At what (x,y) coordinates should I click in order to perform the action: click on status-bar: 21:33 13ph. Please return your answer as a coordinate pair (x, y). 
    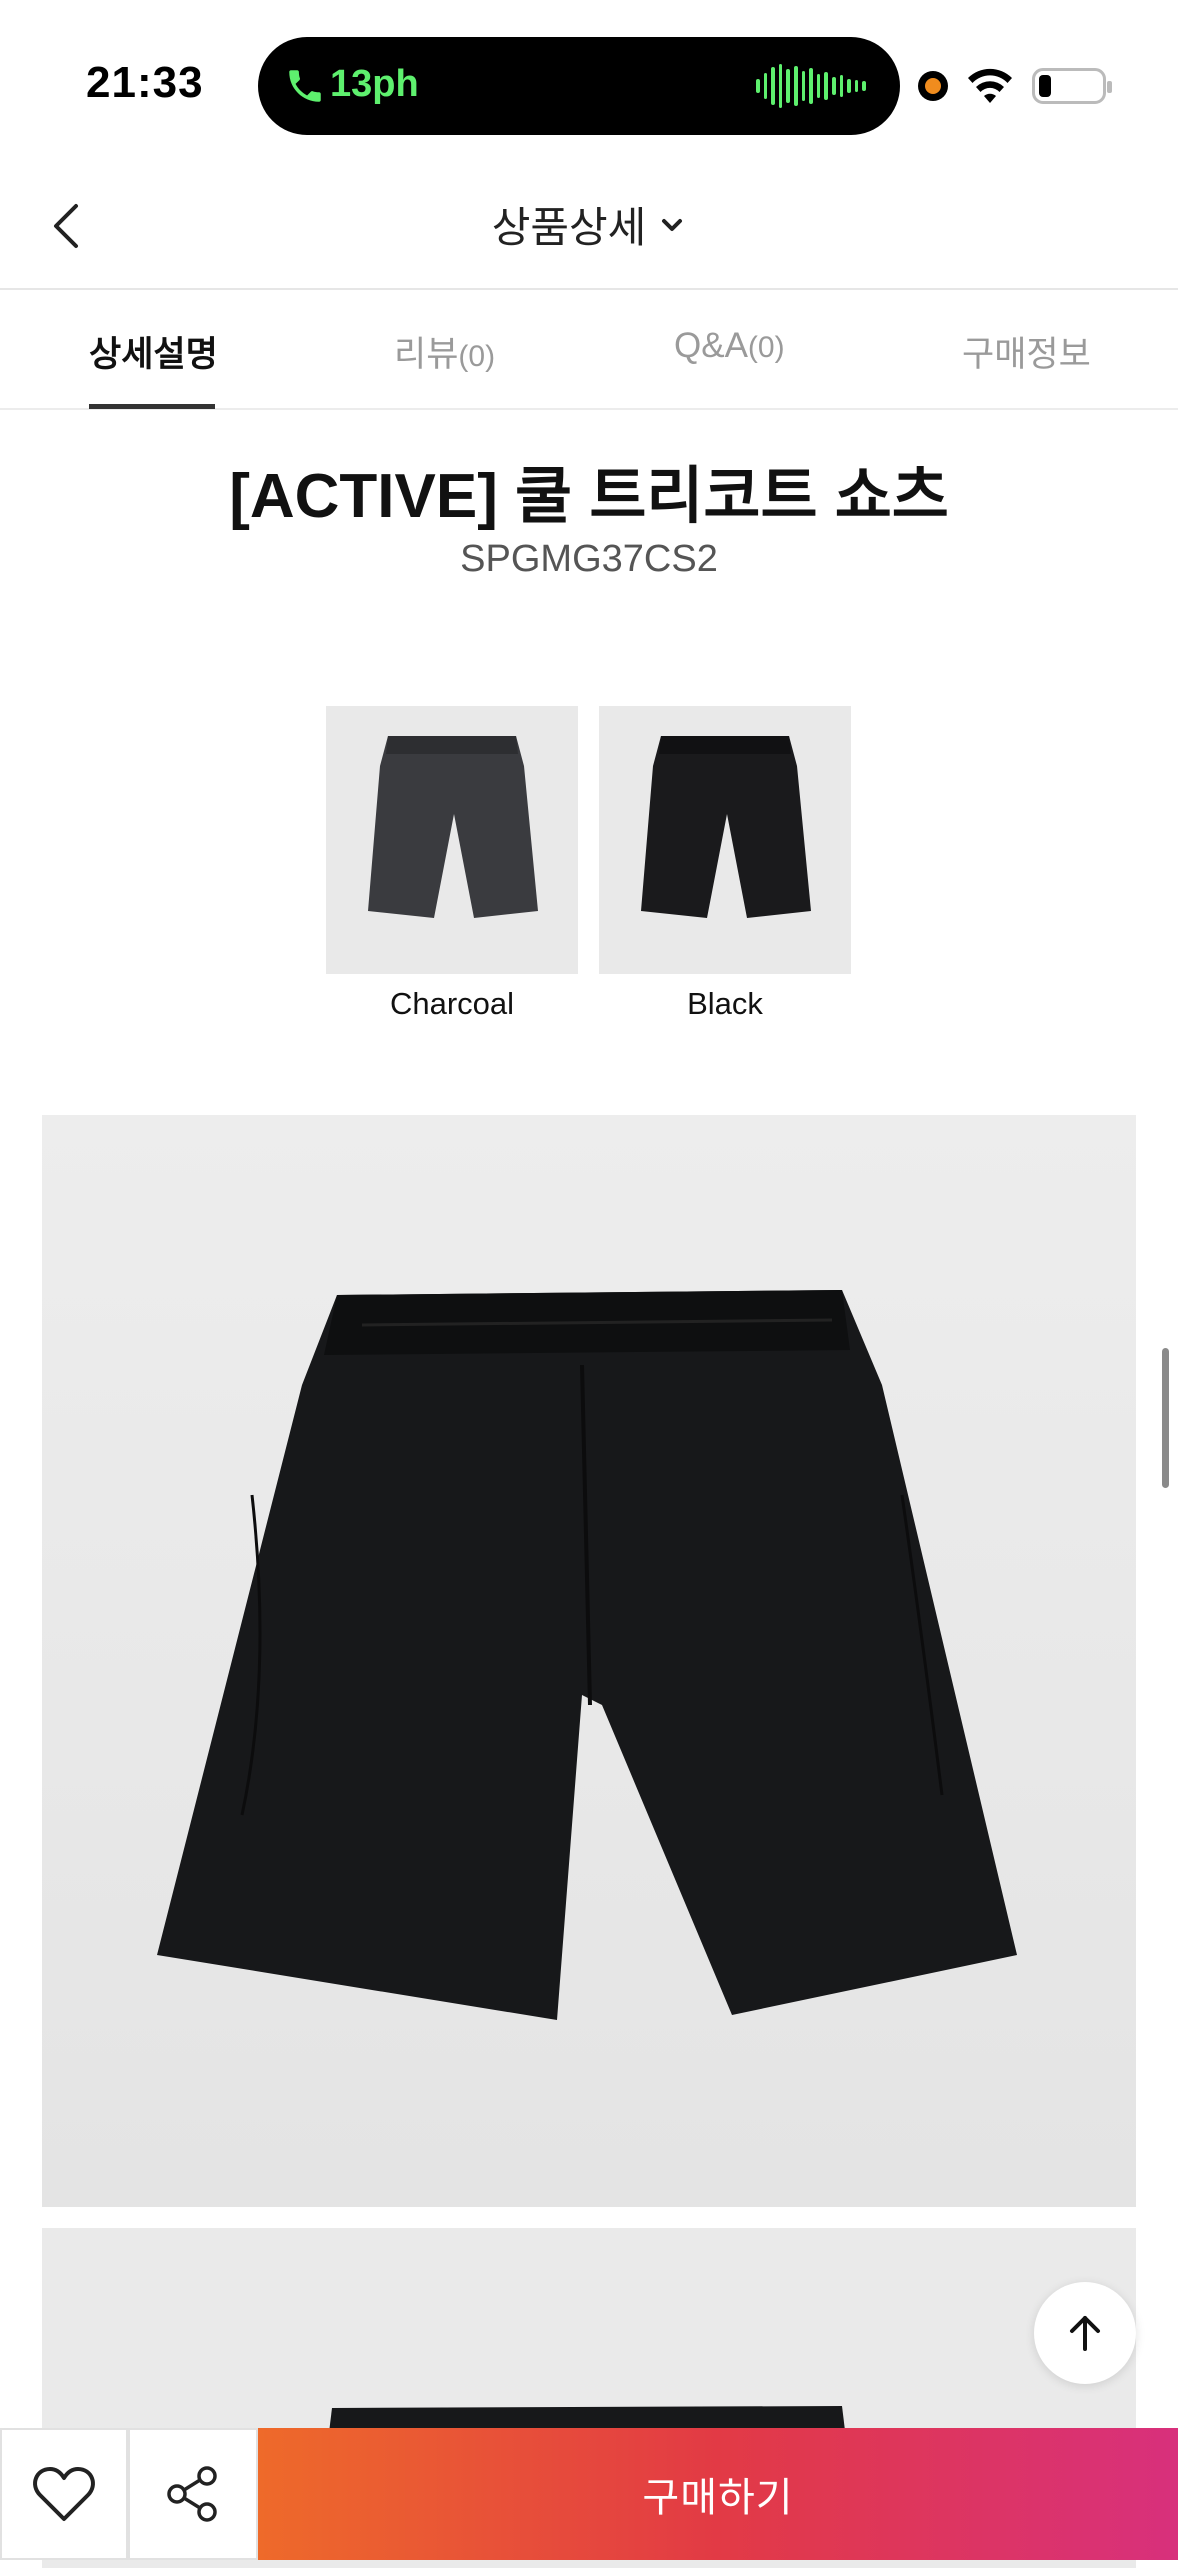
    Looking at the image, I should click on (589, 80).